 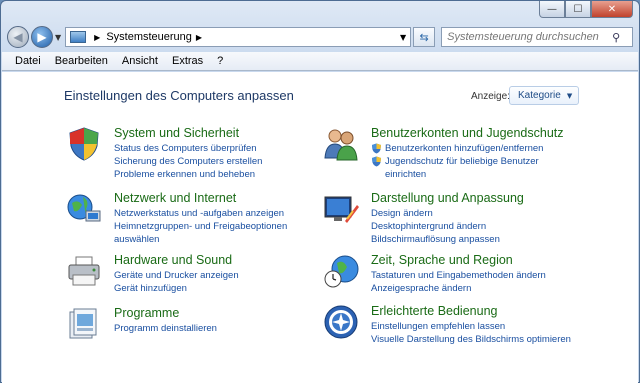 I want to click on printer-icon, so click(x=84, y=271).